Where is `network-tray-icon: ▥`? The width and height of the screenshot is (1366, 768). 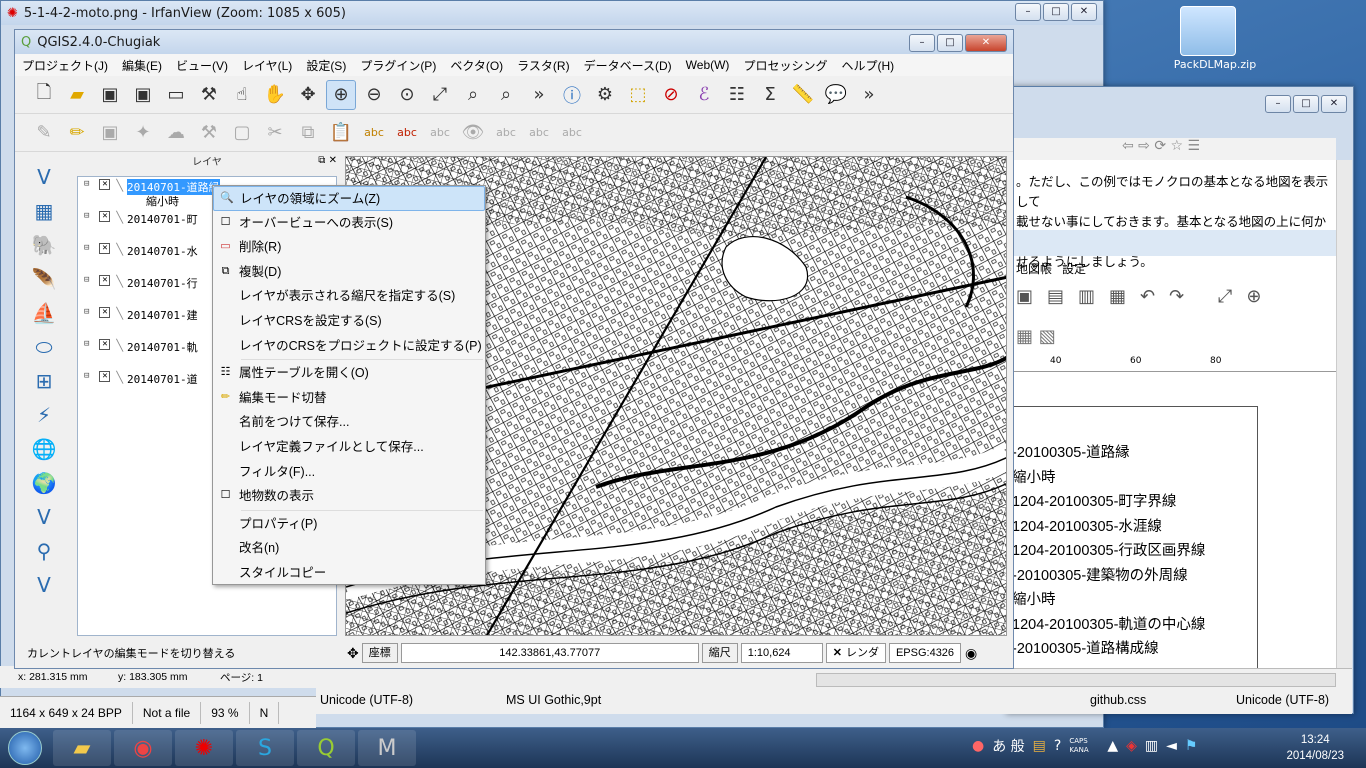 network-tray-icon: ▥ is located at coordinates (1151, 746).